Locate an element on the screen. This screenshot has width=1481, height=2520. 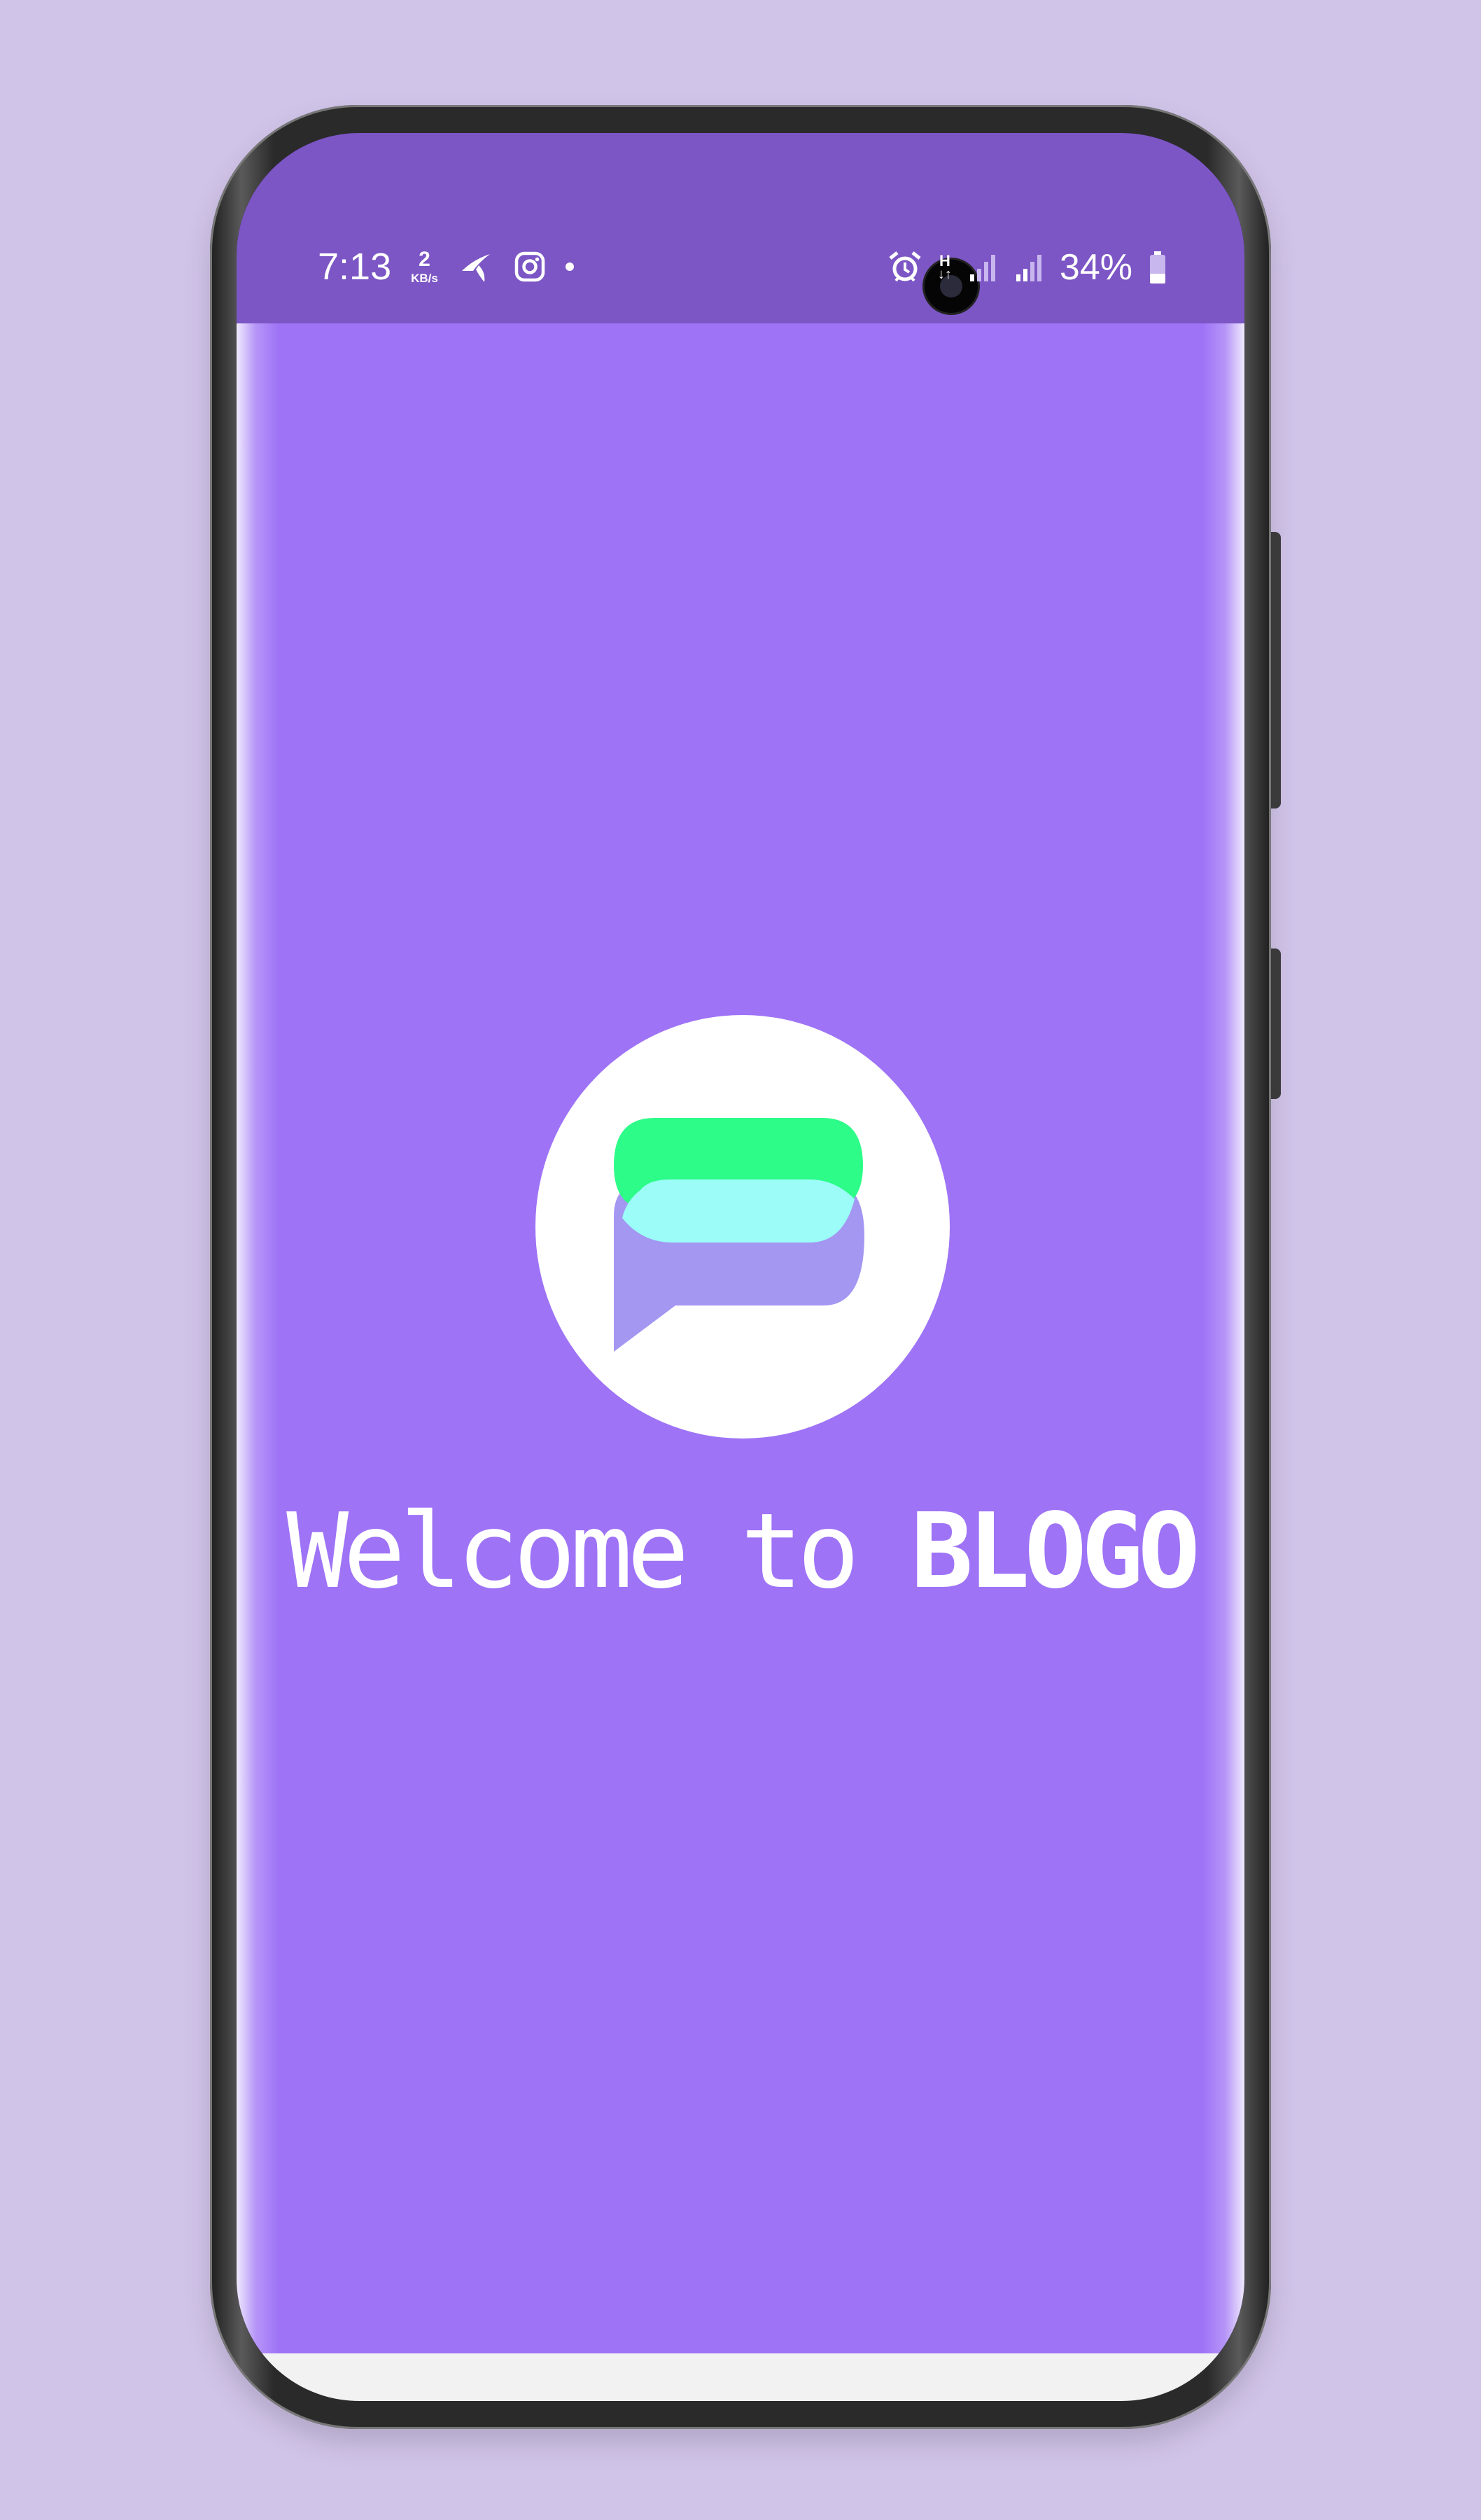
net-speed: 2 KB/s is located at coordinates (424, 266).